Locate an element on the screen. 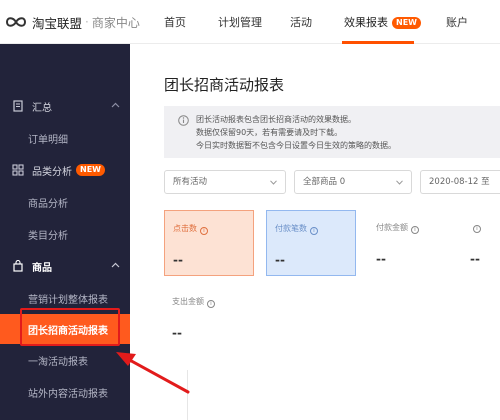  alimama-logo-icon is located at coordinates (16, 22).